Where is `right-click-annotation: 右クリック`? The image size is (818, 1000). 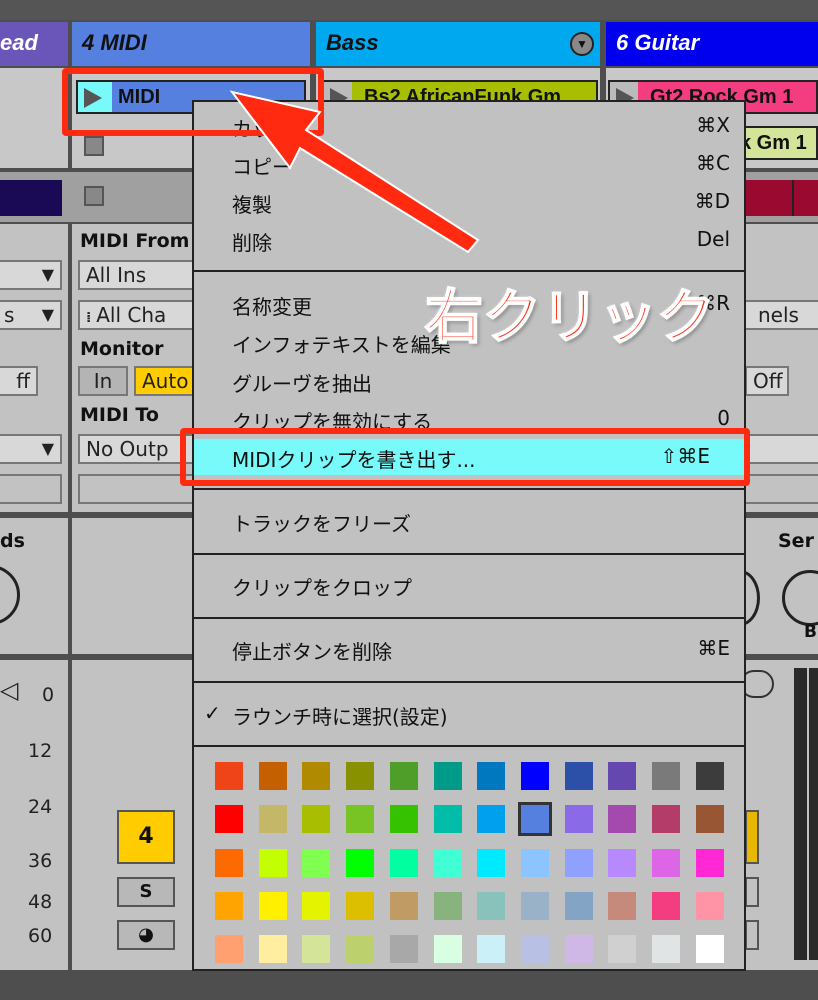 right-click-annotation: 右クリック is located at coordinates (570, 317).